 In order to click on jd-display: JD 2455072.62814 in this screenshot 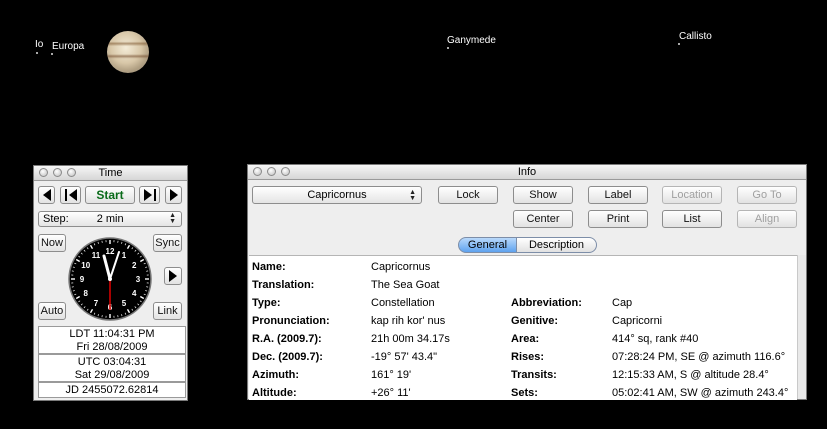, I will do `click(112, 390)`.